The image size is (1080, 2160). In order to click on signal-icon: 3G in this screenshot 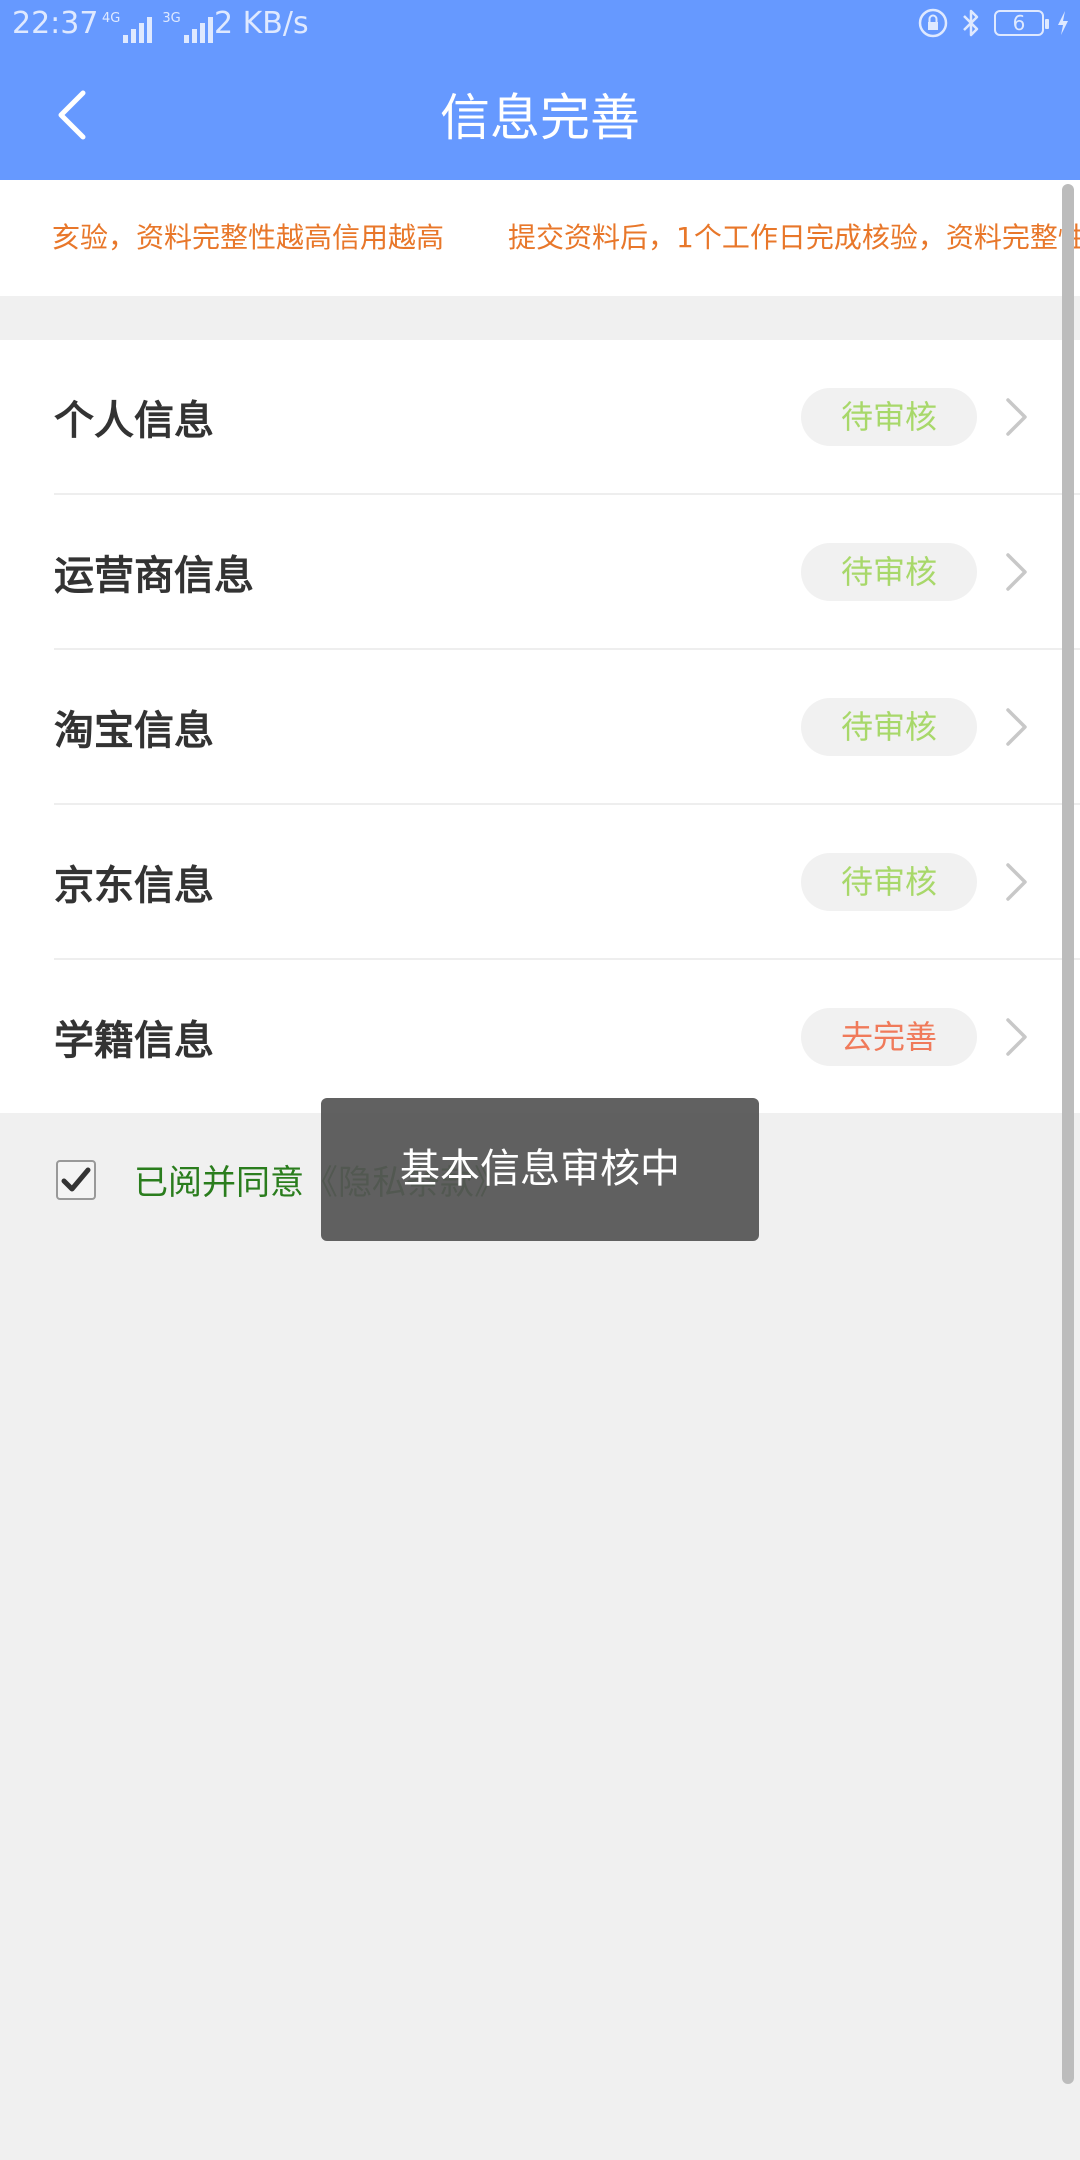, I will do `click(187, 27)`.